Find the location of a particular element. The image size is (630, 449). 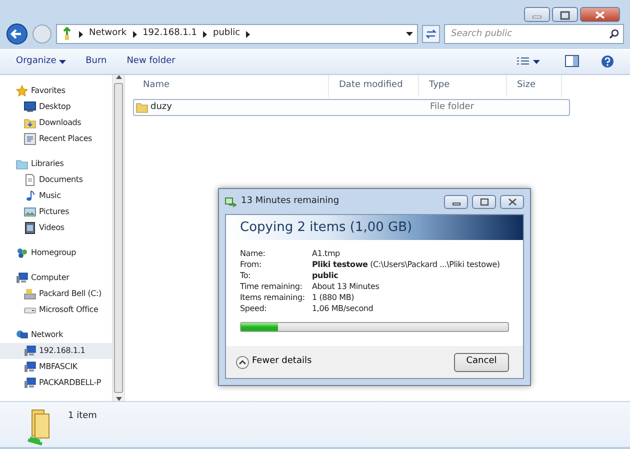

column-header: Size is located at coordinates (534, 86).